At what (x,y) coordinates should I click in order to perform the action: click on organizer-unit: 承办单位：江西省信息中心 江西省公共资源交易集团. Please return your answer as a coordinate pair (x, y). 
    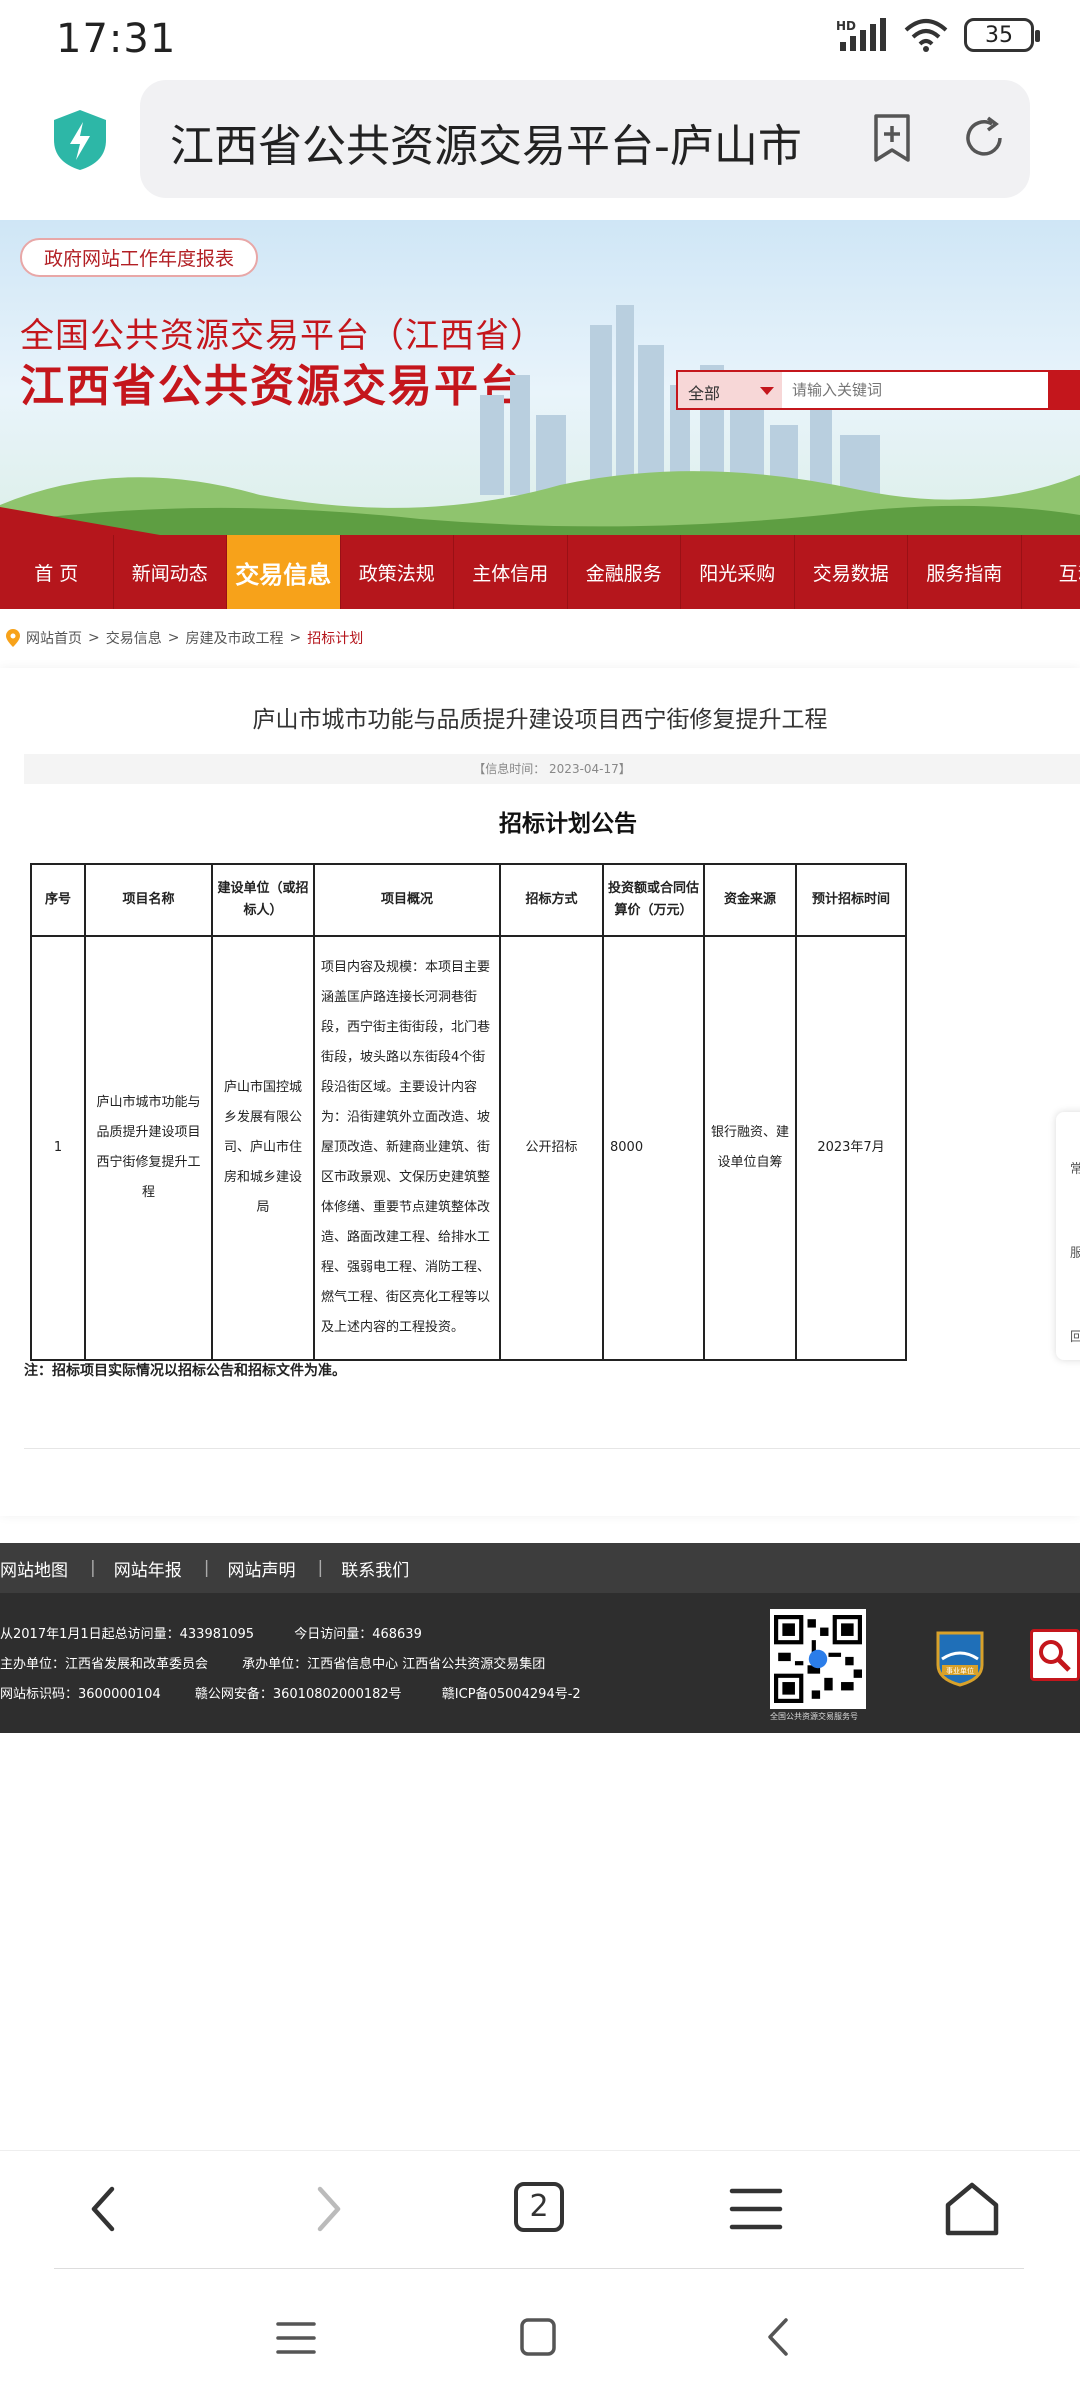
    Looking at the image, I should click on (394, 1664).